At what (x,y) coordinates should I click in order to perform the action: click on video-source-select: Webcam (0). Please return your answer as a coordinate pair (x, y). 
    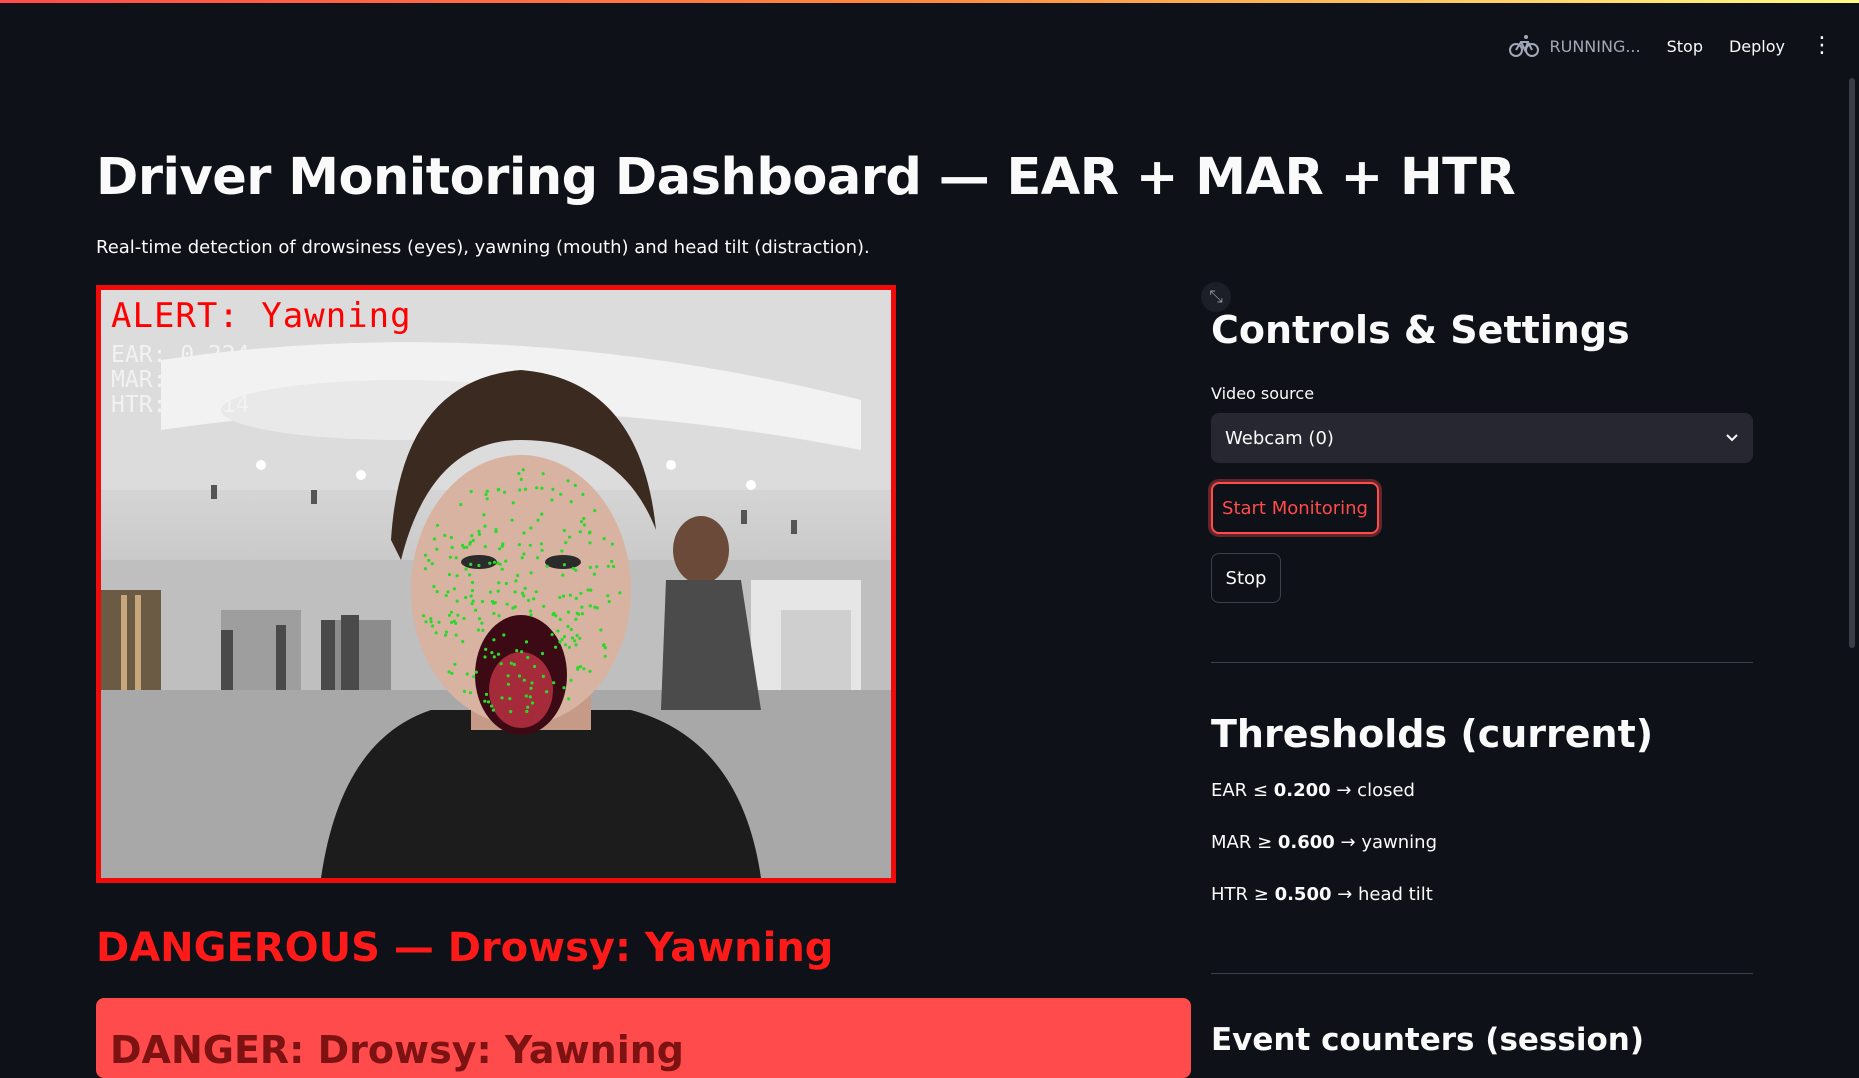
    Looking at the image, I should click on (1482, 438).